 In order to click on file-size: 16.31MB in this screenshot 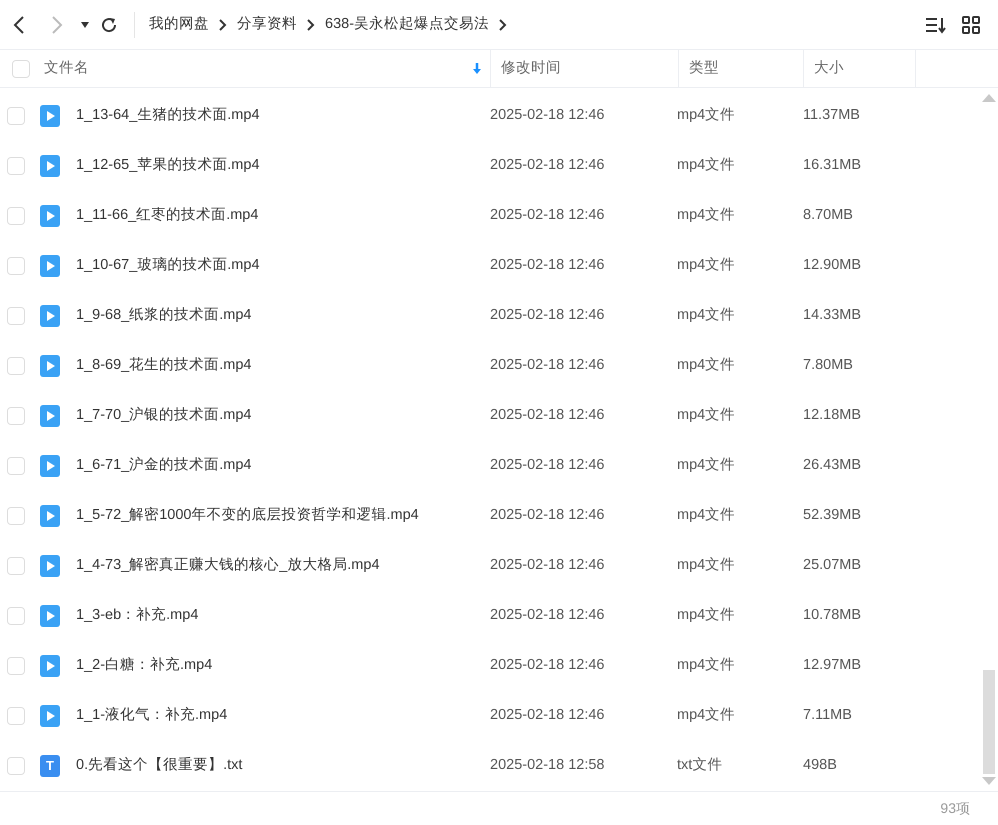, I will do `click(832, 165)`.